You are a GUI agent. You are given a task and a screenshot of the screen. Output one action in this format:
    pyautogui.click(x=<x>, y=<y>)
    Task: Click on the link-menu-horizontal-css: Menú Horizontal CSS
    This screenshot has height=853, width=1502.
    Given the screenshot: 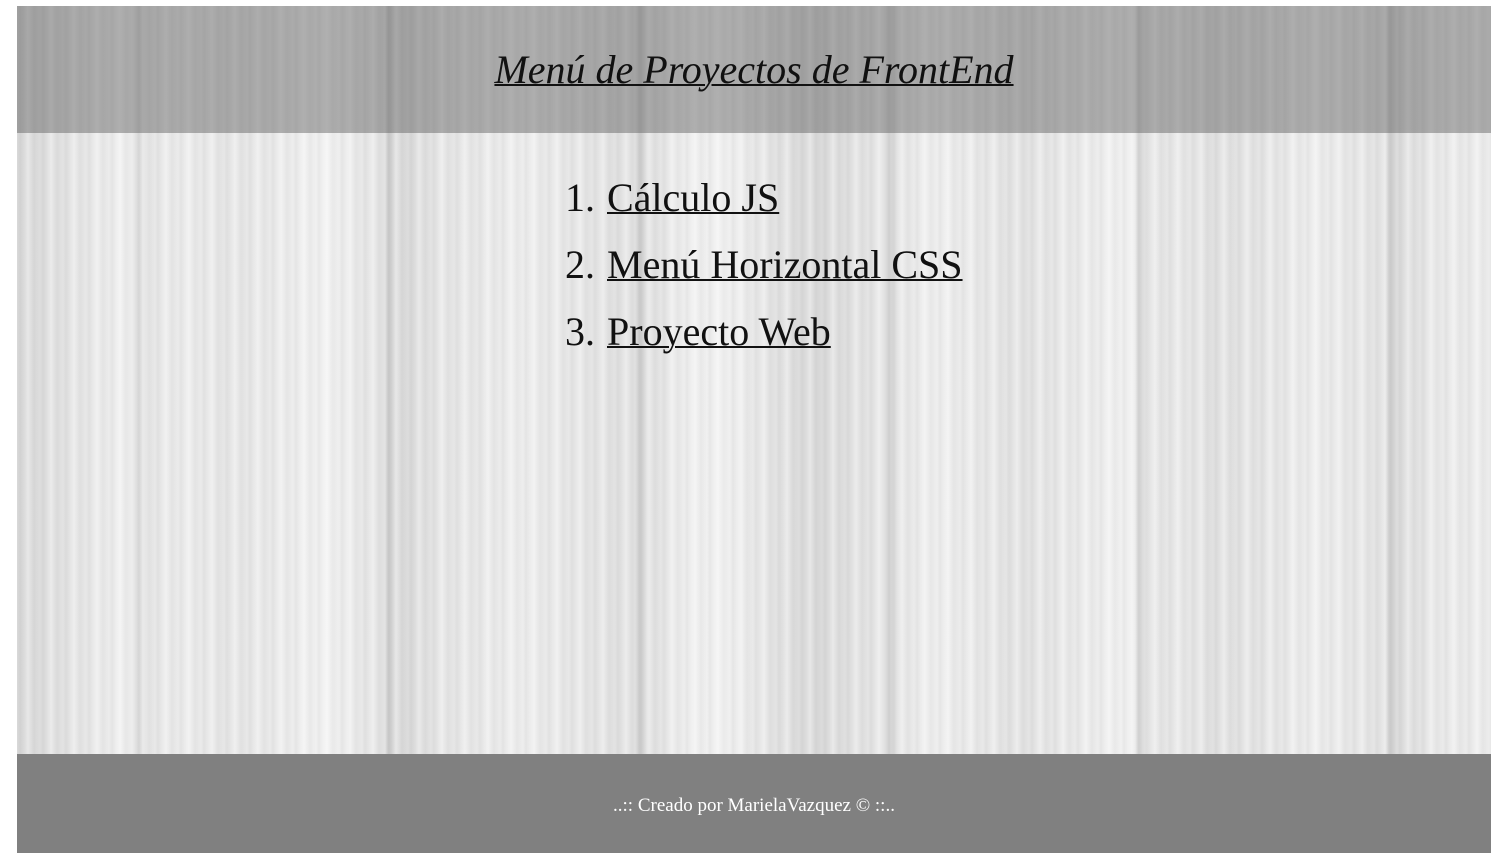 What is the action you would take?
    pyautogui.click(x=785, y=264)
    